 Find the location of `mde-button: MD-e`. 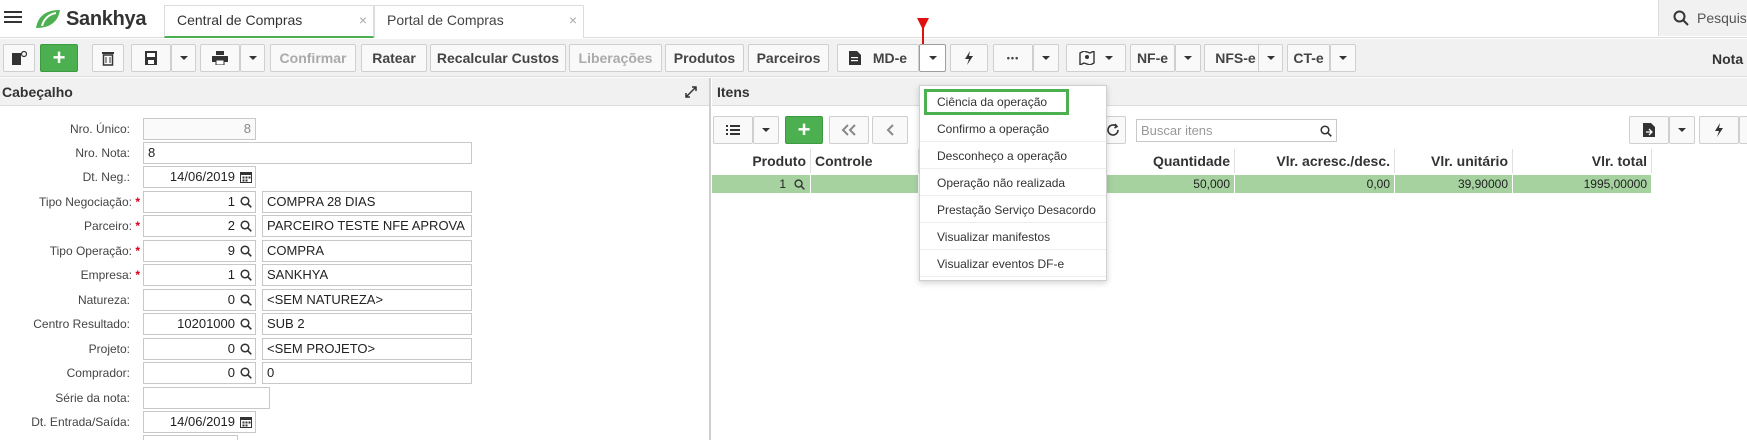

mde-button: MD-e is located at coordinates (878, 58).